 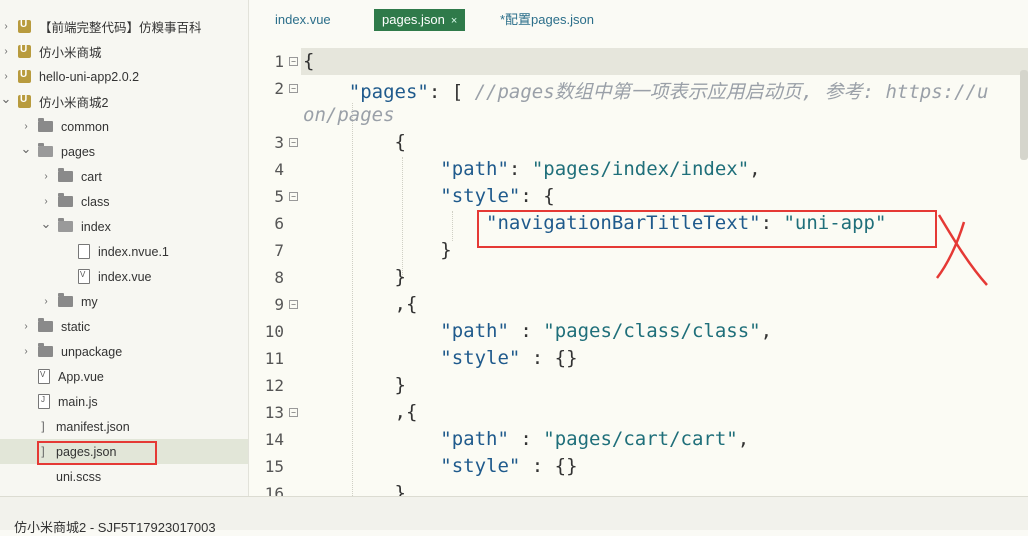 I want to click on line-number: 4, so click(x=279, y=169).